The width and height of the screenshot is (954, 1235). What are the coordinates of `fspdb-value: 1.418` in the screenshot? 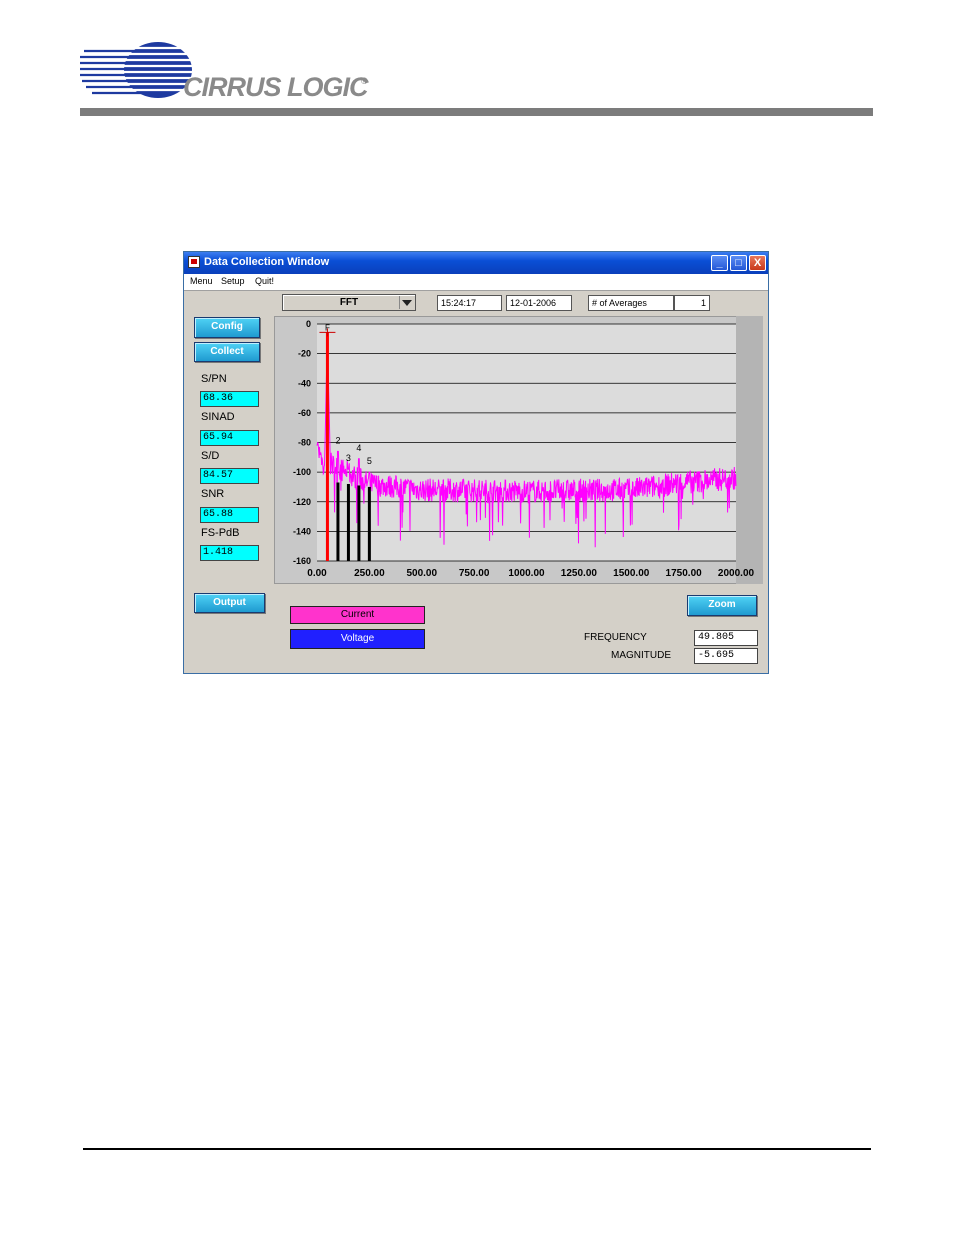 It's located at (229, 553).